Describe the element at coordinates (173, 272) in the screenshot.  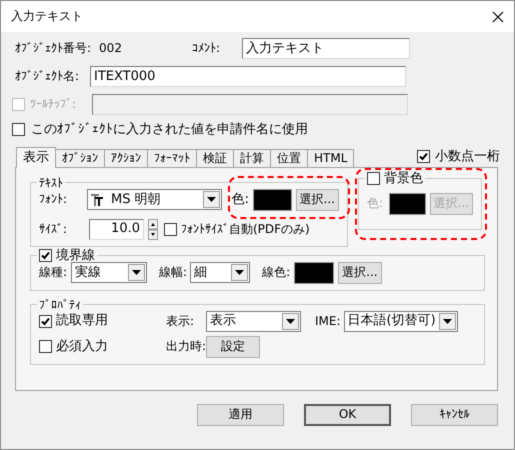
I see `field-label: 線幅:` at that location.